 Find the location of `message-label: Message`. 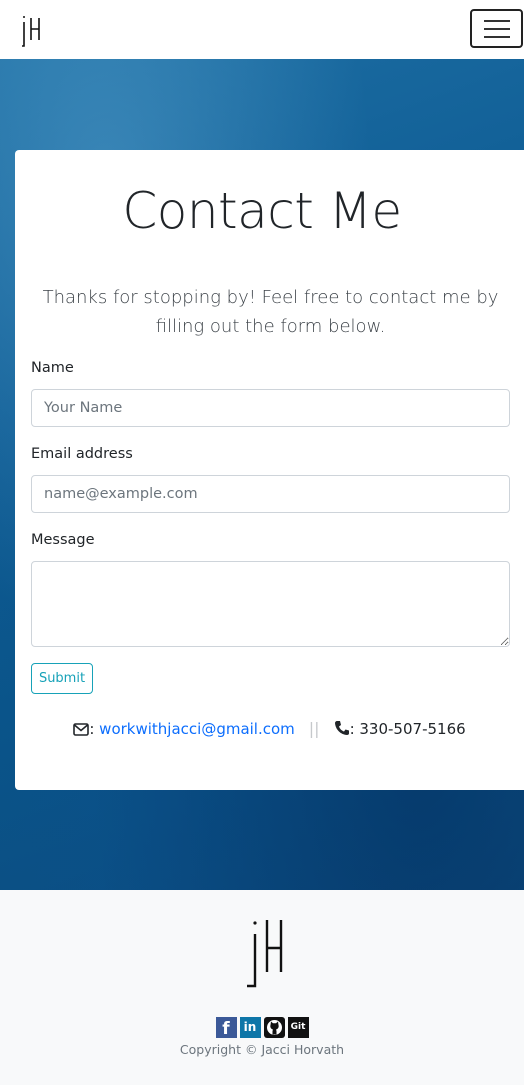

message-label: Message is located at coordinates (63, 540).